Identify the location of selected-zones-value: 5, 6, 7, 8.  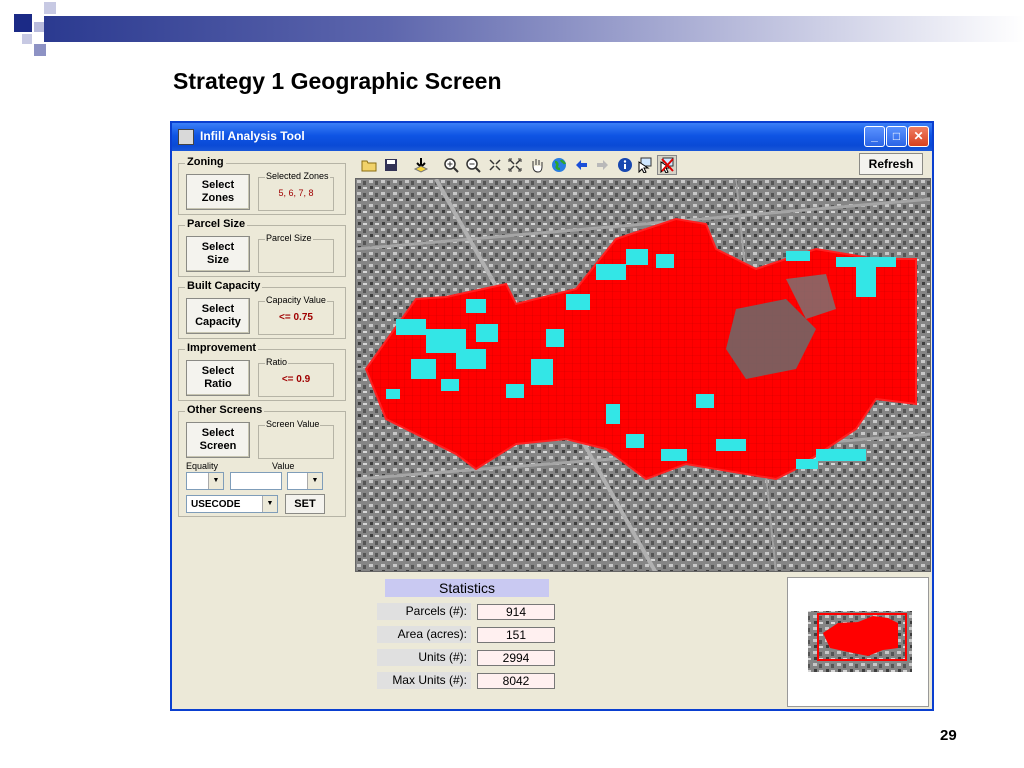
(296, 193).